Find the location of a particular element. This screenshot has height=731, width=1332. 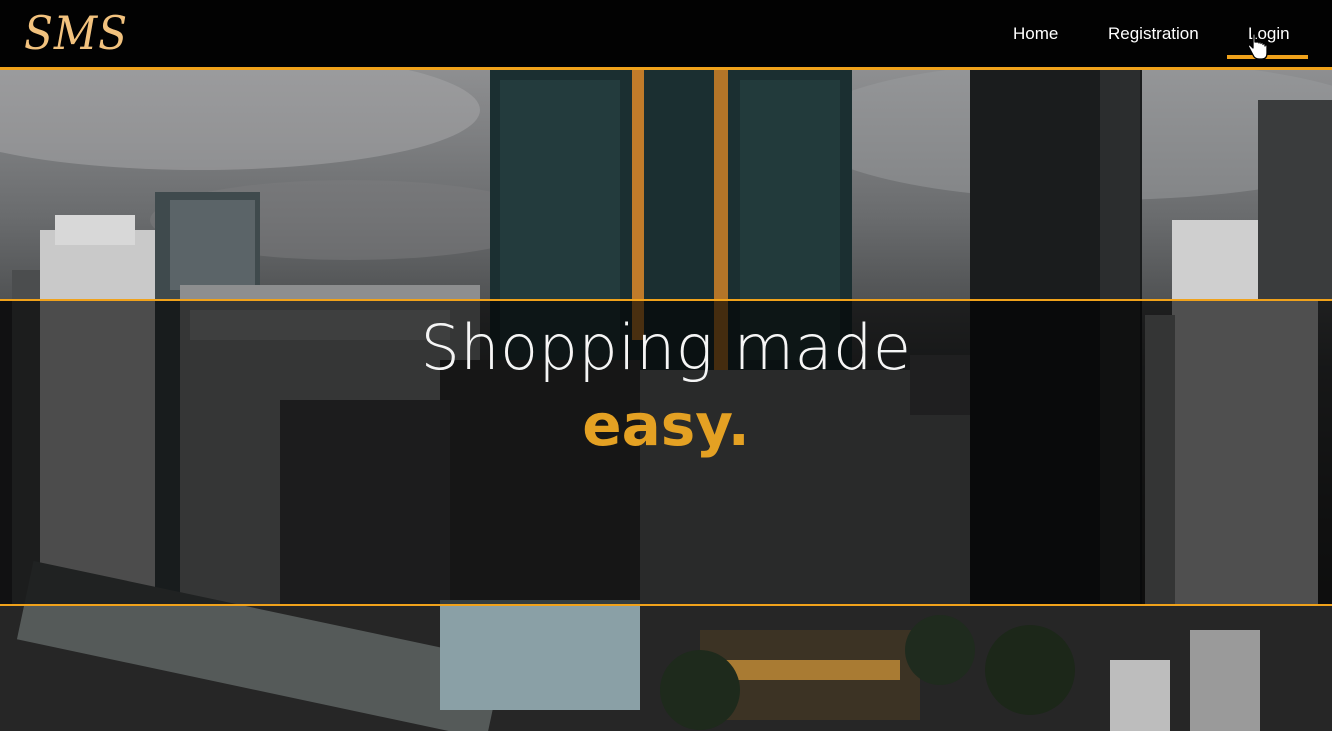

nav-registration-link: Registration is located at coordinates (1153, 34).